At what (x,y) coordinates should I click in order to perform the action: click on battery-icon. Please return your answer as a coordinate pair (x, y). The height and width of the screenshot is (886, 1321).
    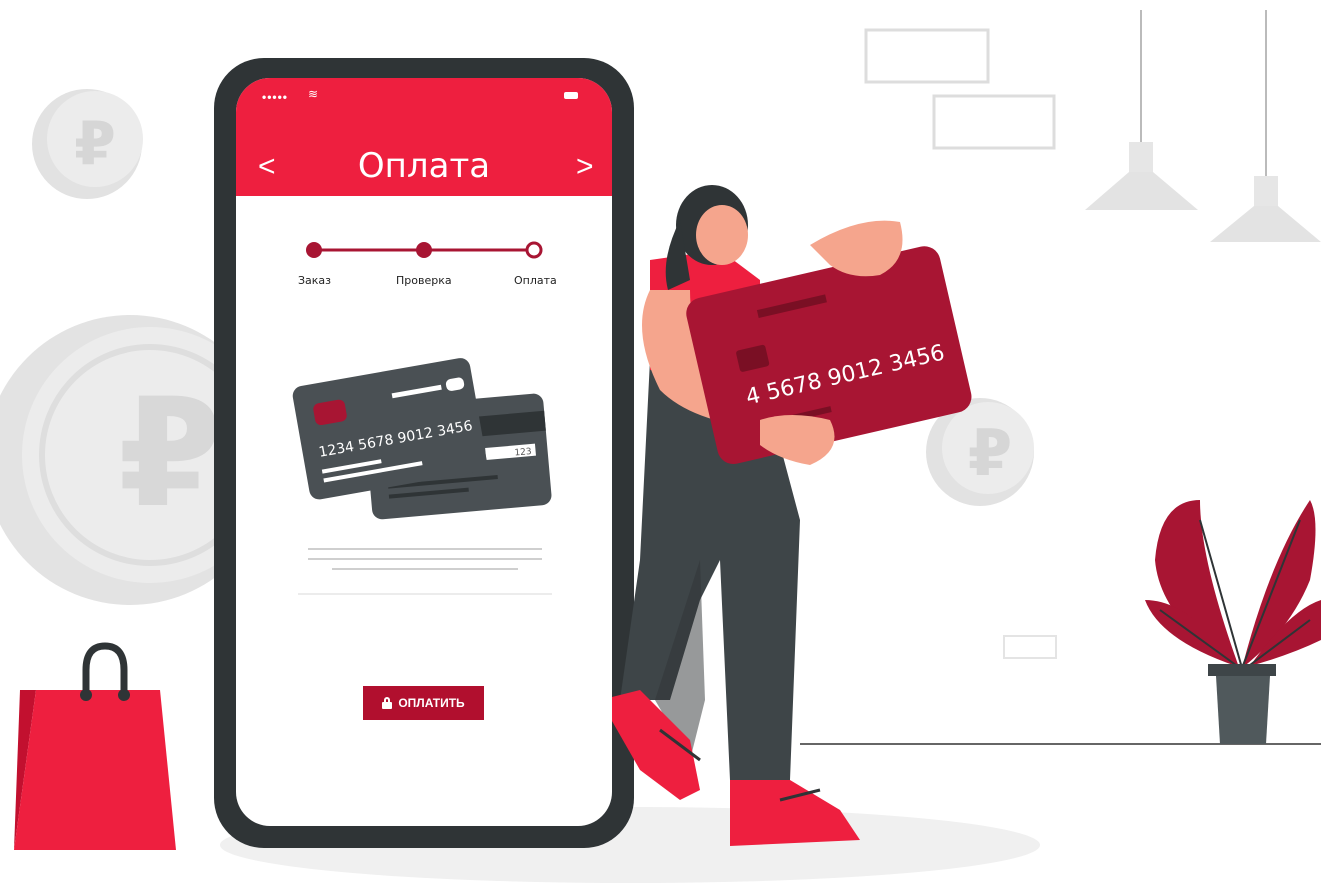
    Looking at the image, I should click on (571, 95).